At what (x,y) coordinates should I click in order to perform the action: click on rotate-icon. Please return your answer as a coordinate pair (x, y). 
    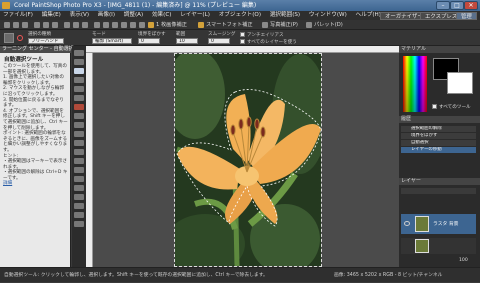
    Looking at the image, I should click on (115, 25).